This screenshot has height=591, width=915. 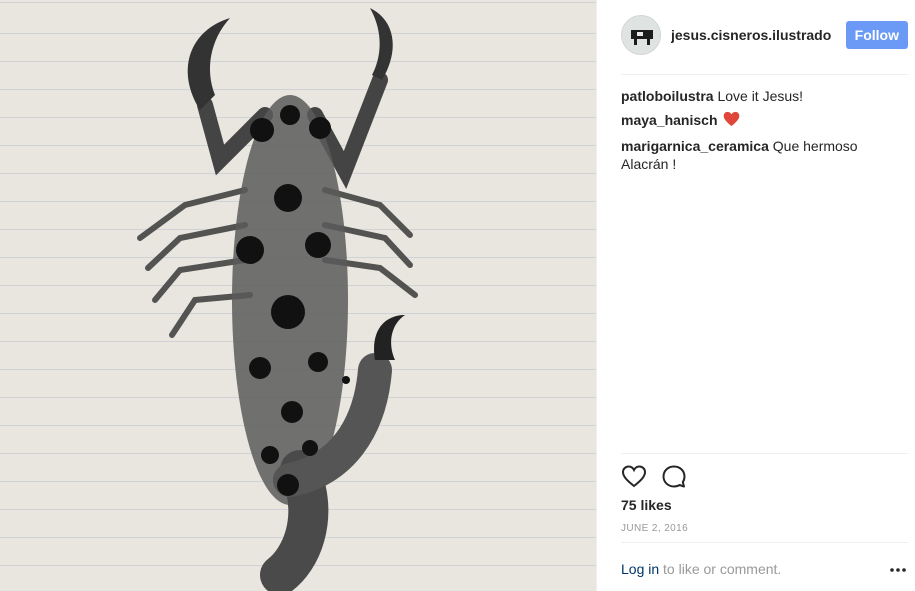 What do you see at coordinates (667, 96) in the screenshot?
I see `comment-author: patloboilustra` at bounding box center [667, 96].